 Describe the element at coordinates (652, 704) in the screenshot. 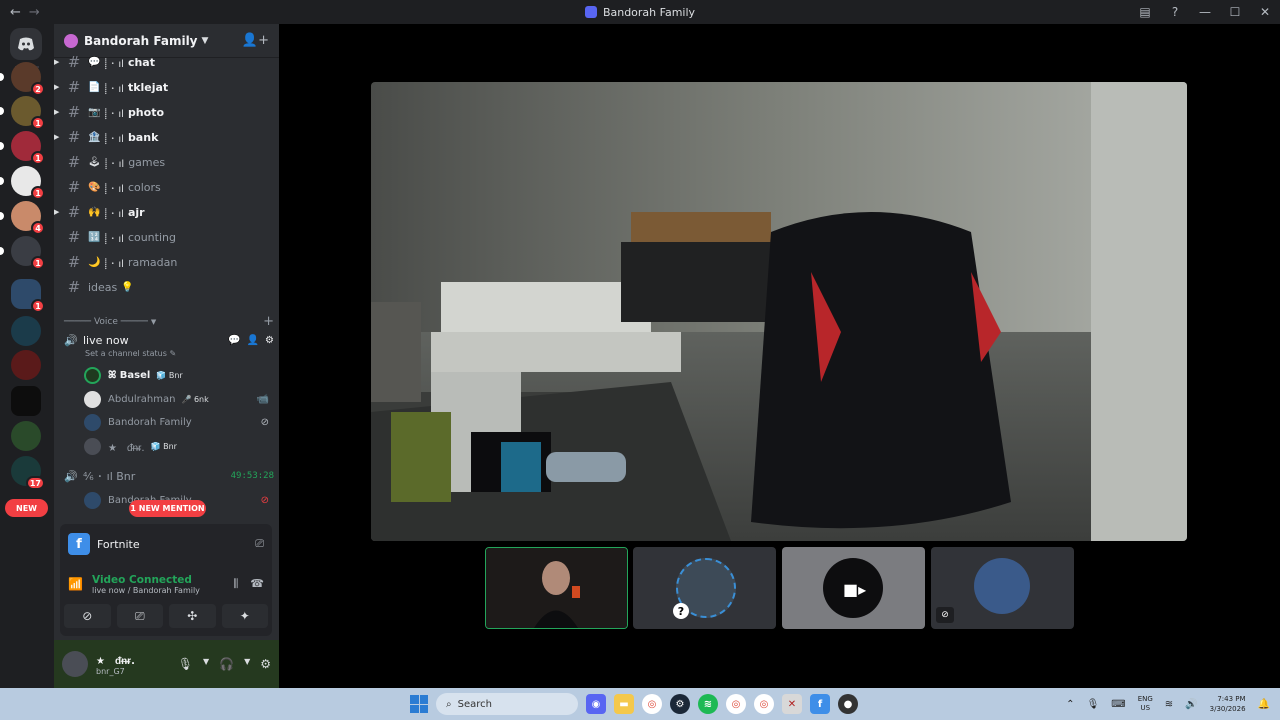

I see `chrome-icon: ◎` at that location.